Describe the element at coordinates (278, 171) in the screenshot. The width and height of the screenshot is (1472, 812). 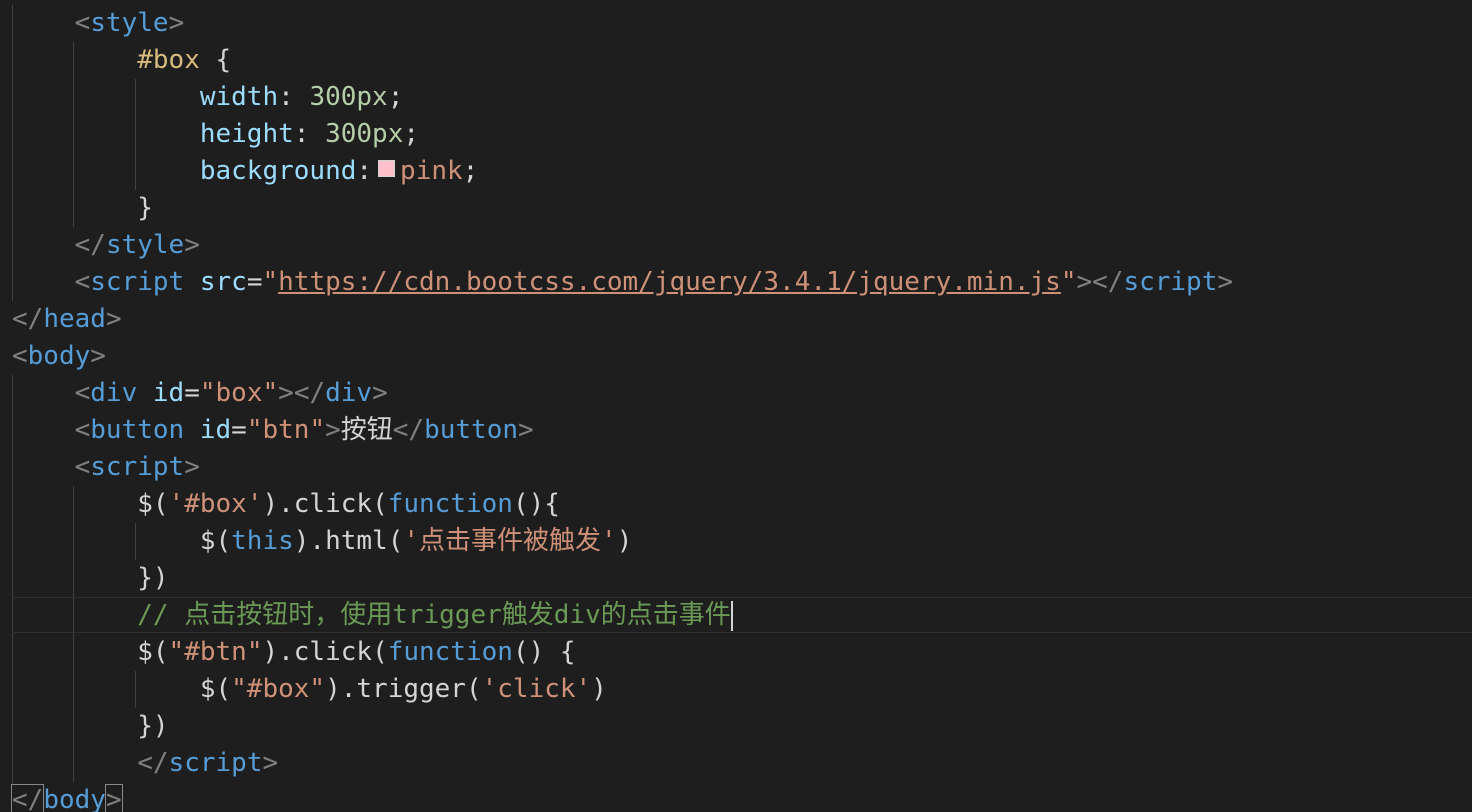
I see `token: background` at that location.